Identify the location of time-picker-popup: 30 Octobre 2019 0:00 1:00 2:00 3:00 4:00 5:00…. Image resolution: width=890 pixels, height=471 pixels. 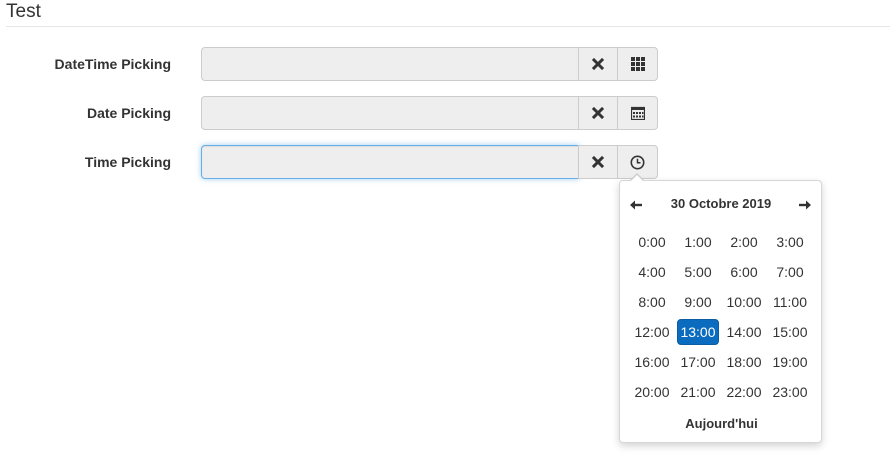
(721, 308).